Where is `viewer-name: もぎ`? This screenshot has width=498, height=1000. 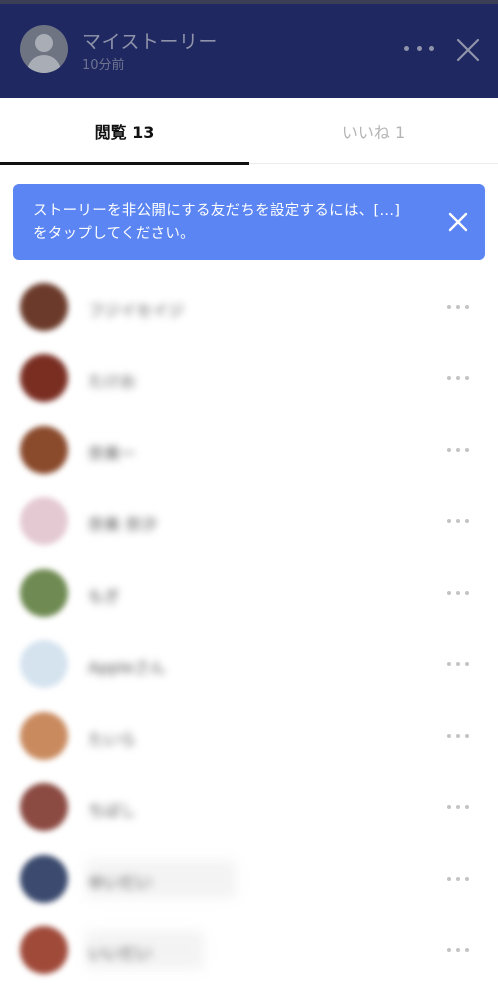 viewer-name: もぎ is located at coordinates (104, 596).